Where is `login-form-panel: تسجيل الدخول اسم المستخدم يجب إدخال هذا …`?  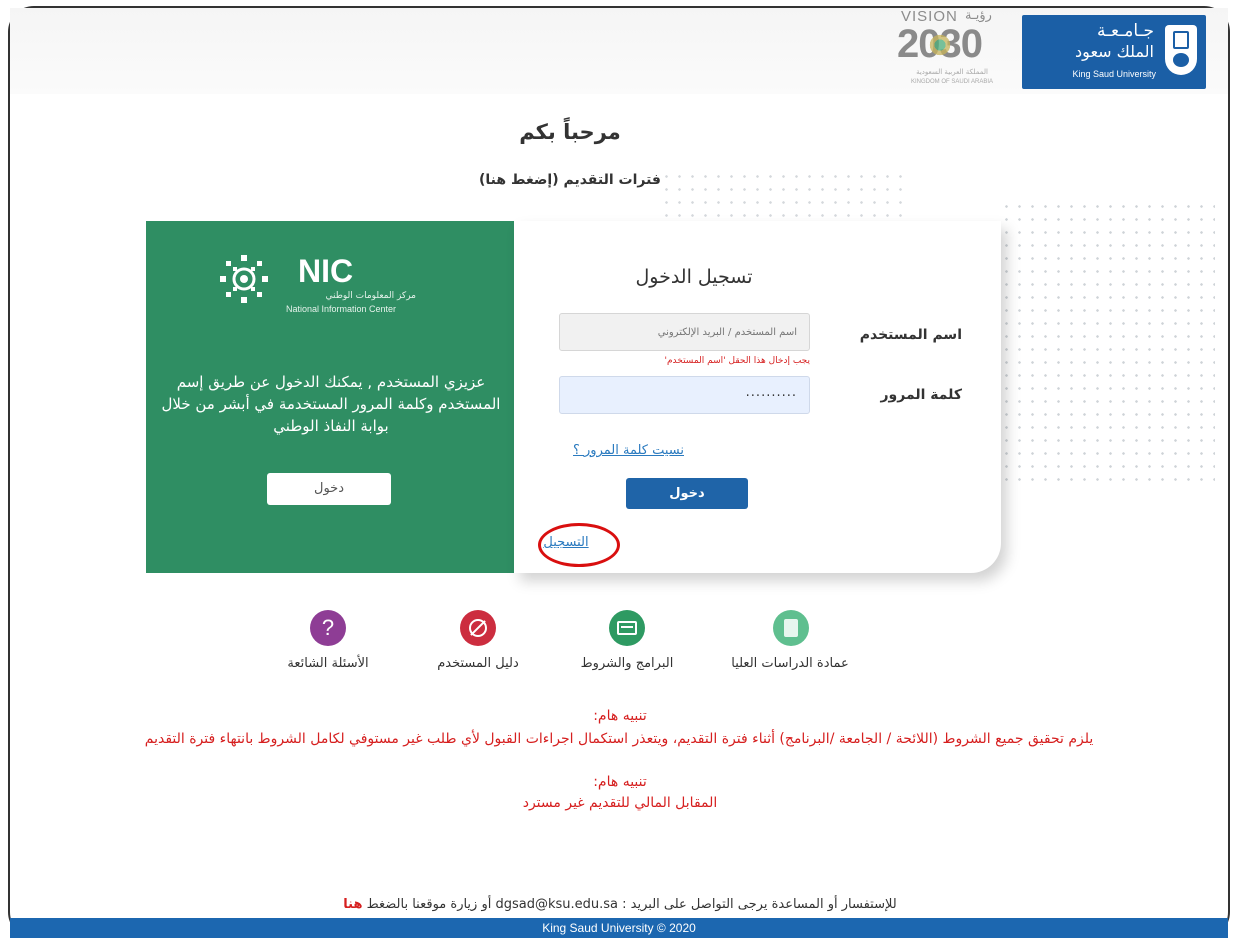 login-form-panel: تسجيل الدخول اسم المستخدم يجب إدخال هذا … is located at coordinates (757, 397).